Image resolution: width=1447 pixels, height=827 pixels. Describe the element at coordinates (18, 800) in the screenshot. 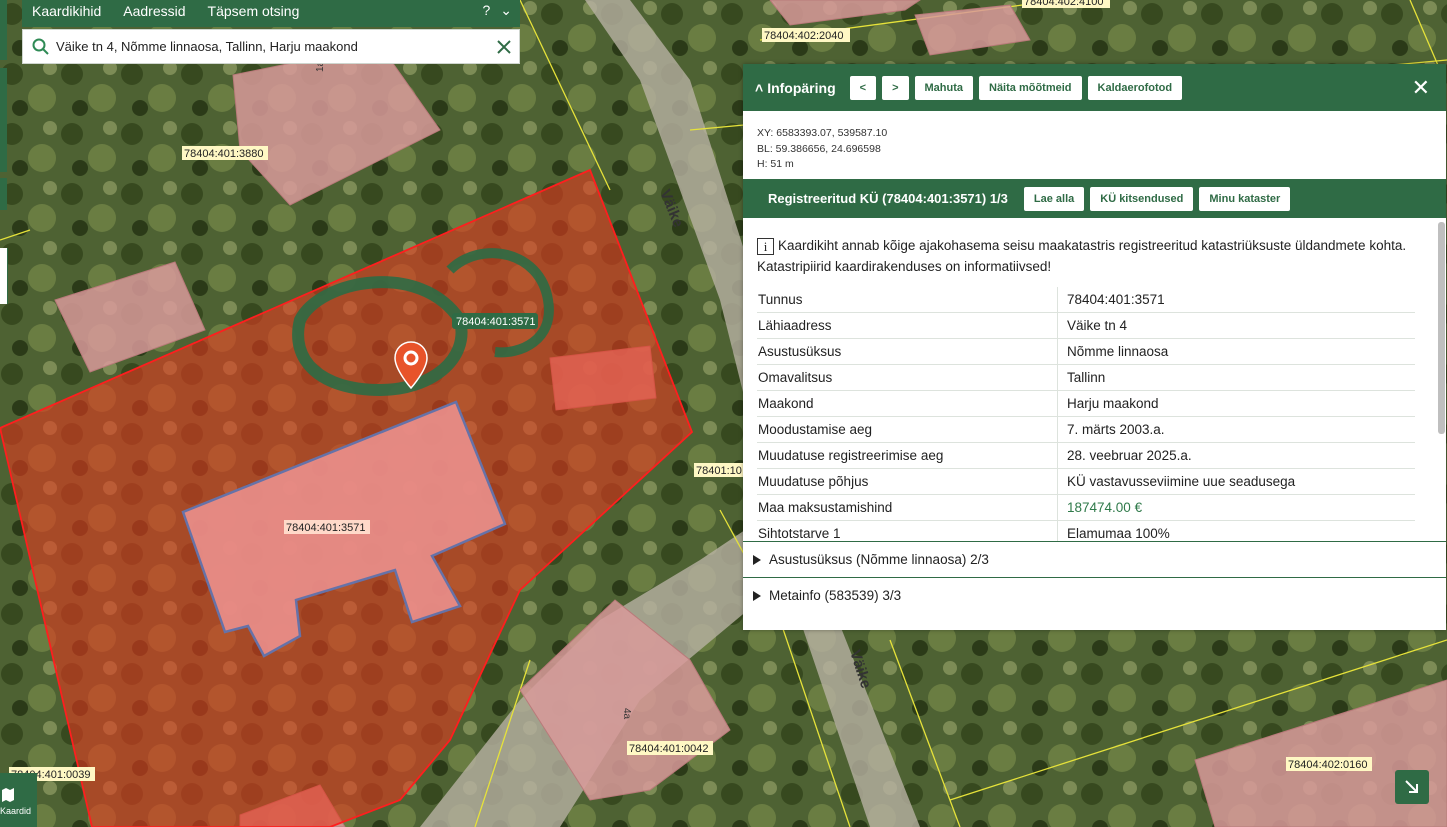

I see `layers-button: Kaardid` at that location.